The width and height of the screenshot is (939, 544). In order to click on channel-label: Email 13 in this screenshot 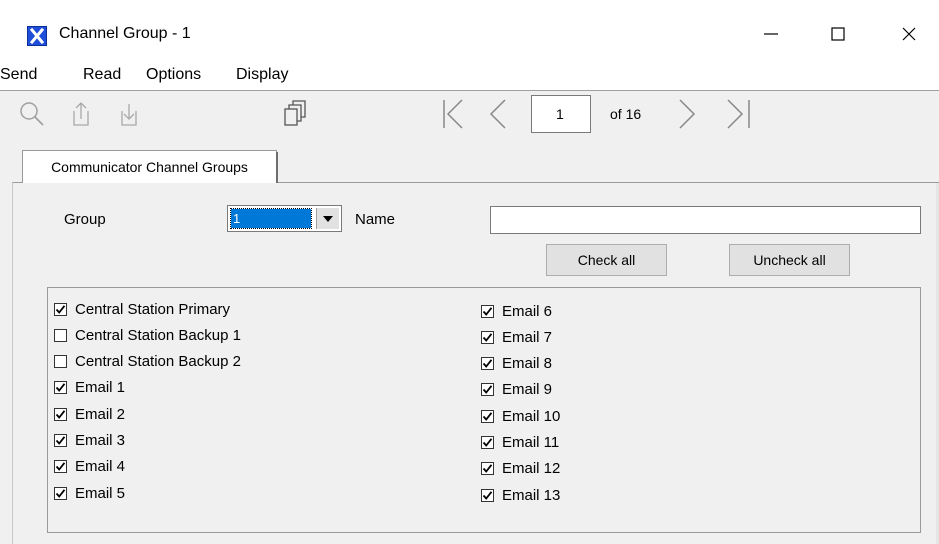, I will do `click(531, 495)`.